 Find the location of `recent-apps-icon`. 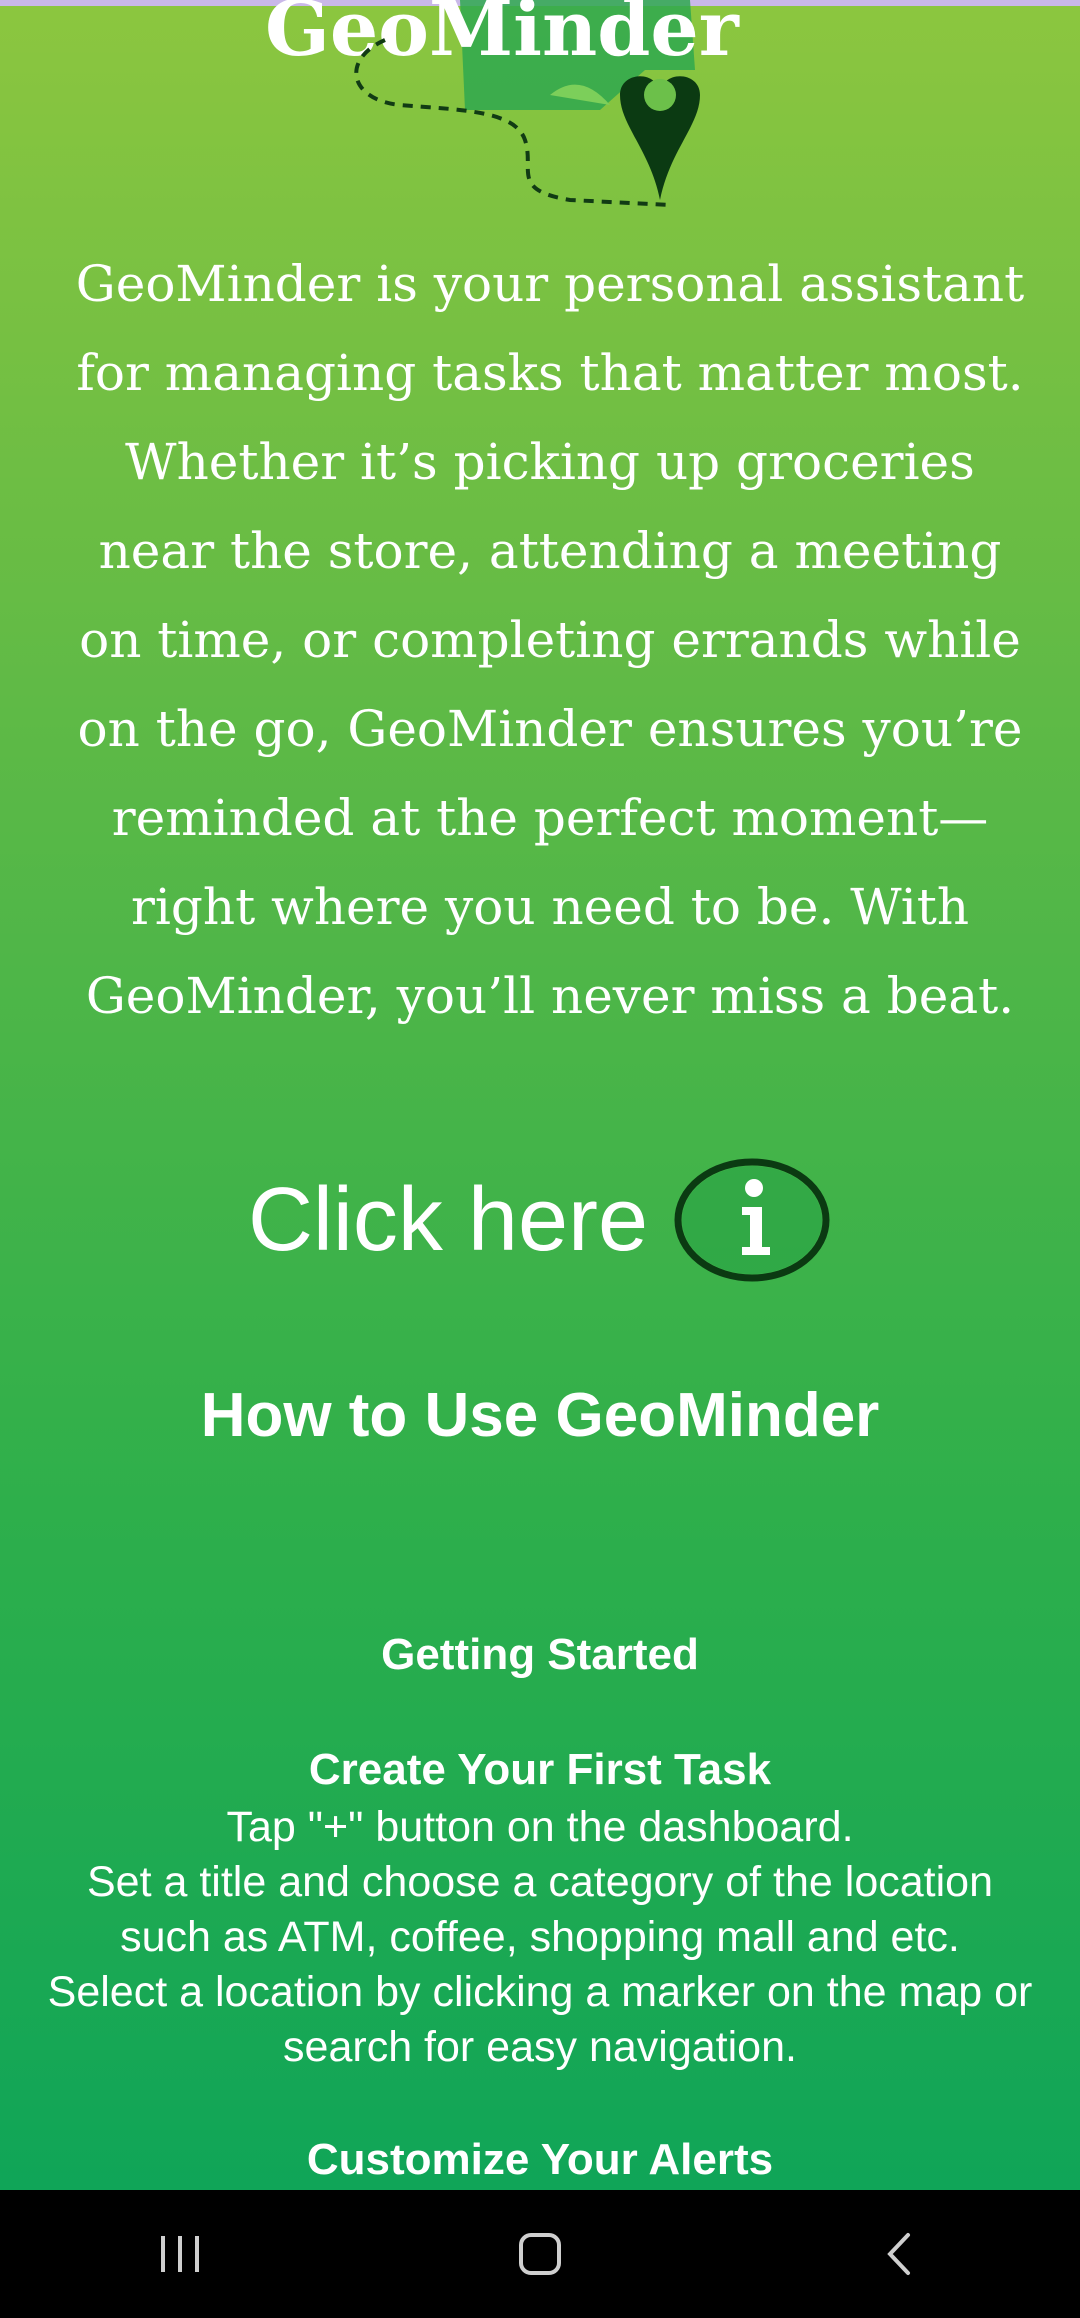

recent-apps-icon is located at coordinates (180, 2254).